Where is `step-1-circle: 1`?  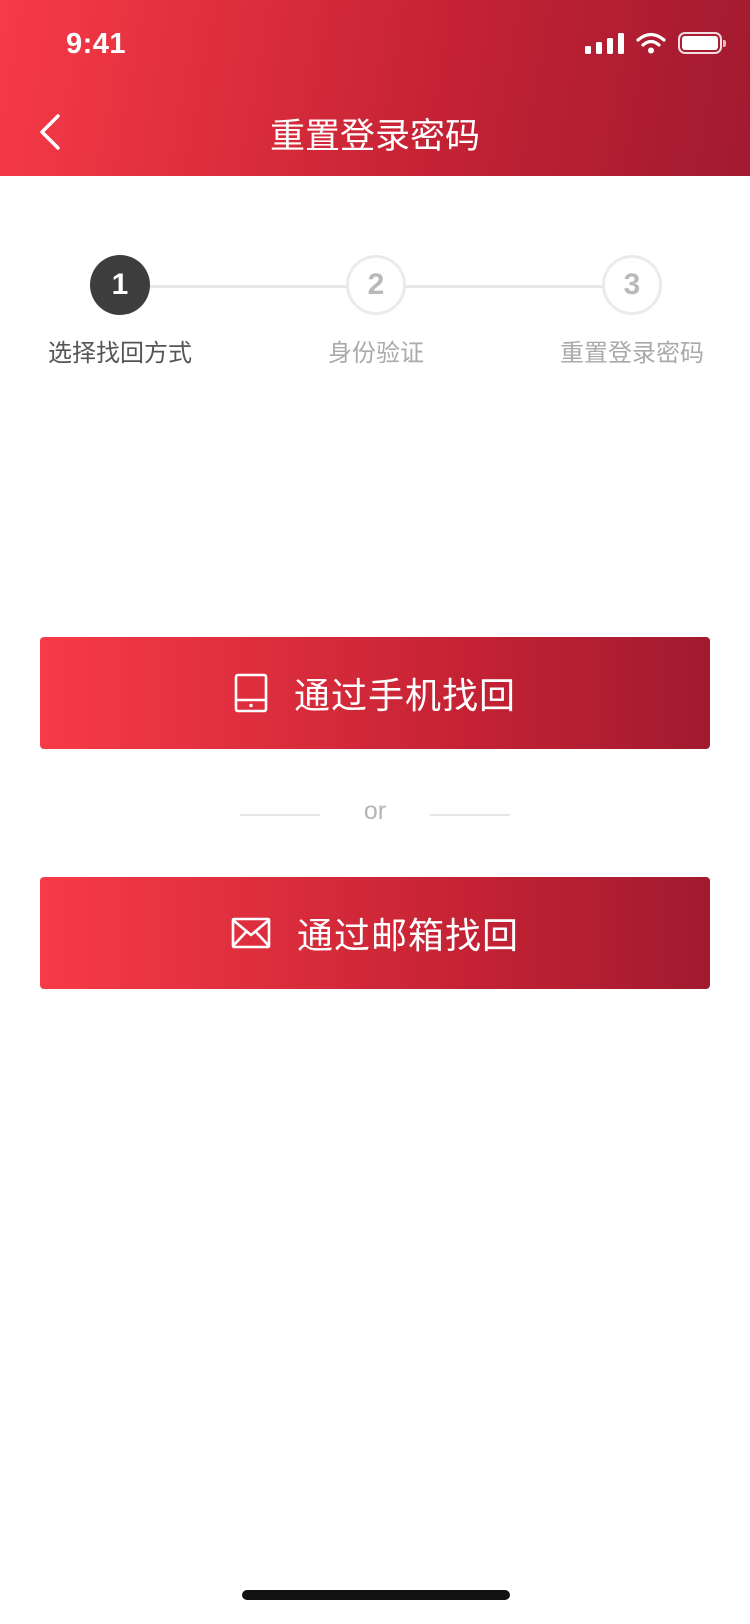 step-1-circle: 1 is located at coordinates (120, 285).